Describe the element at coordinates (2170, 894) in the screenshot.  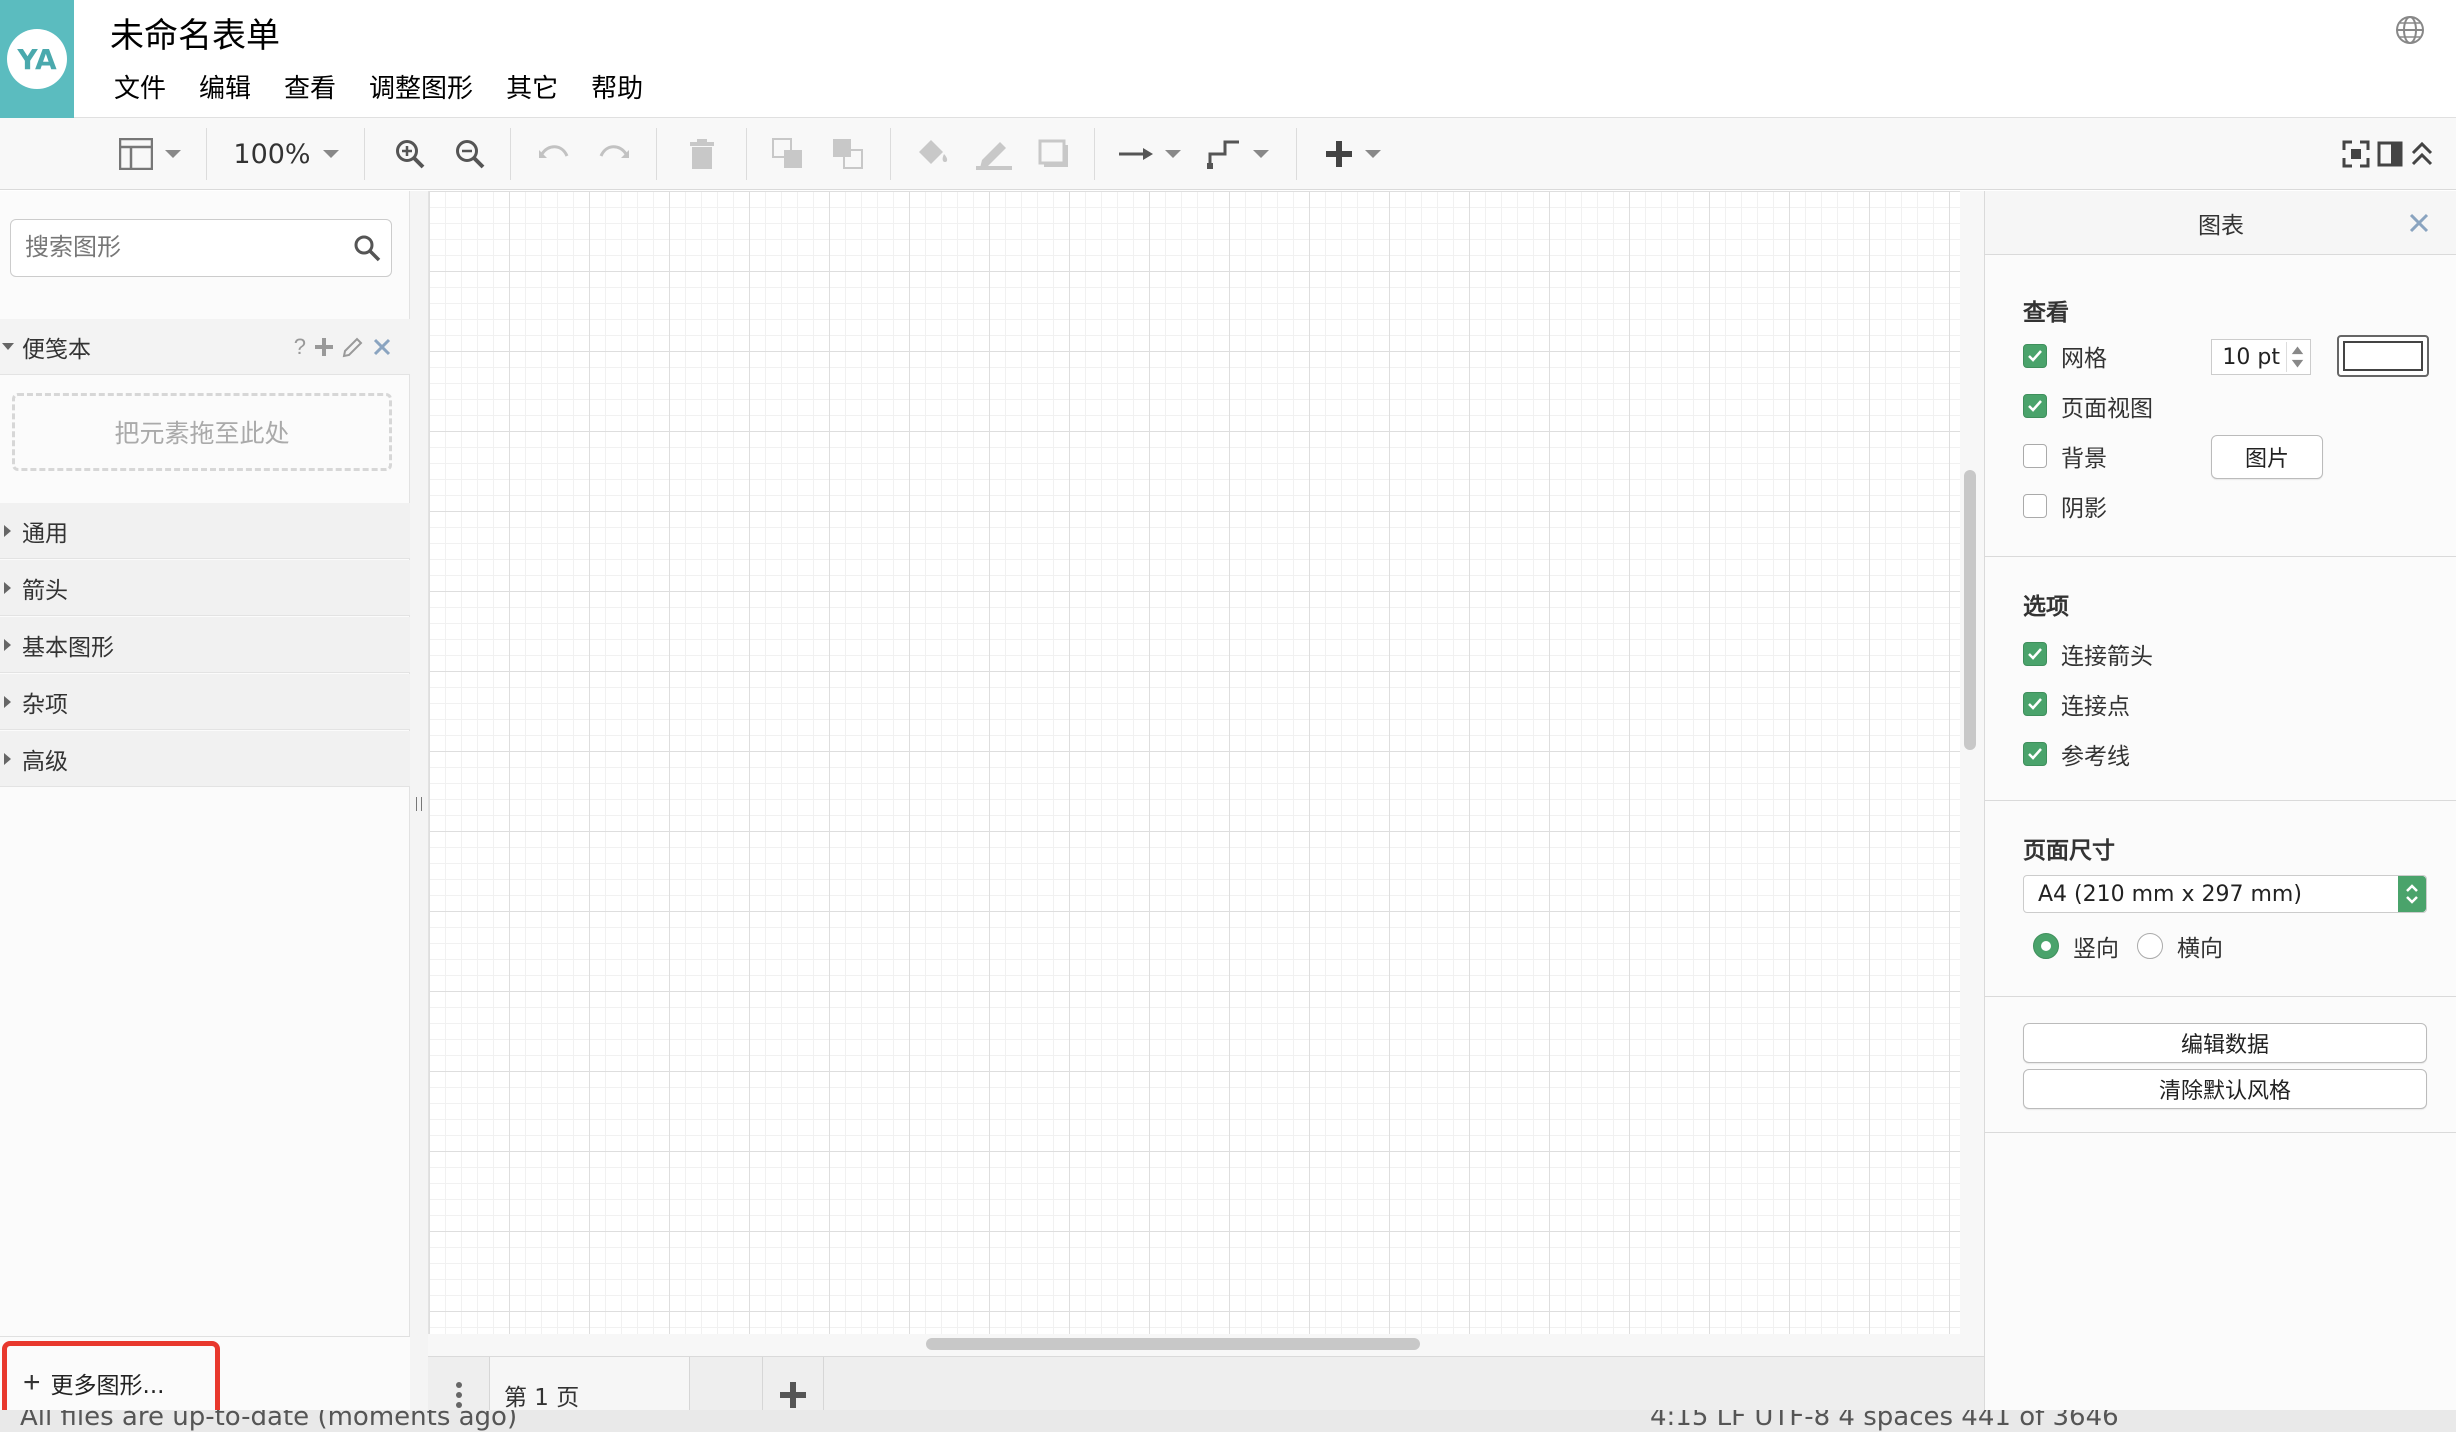
I see `paper-size-value: A4 (210 mm x 297 mm)` at that location.